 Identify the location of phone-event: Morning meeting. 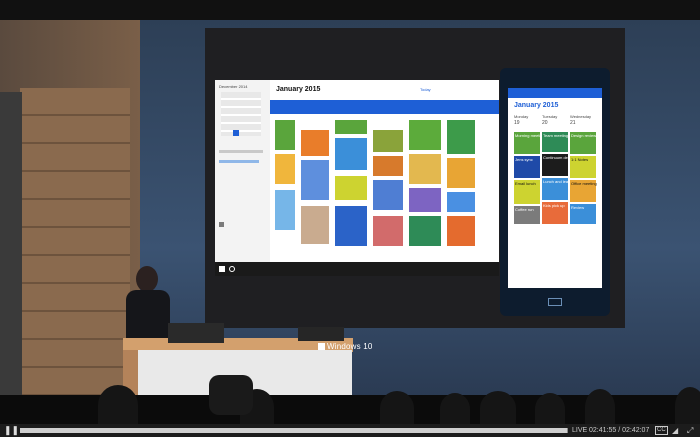
(529, 143).